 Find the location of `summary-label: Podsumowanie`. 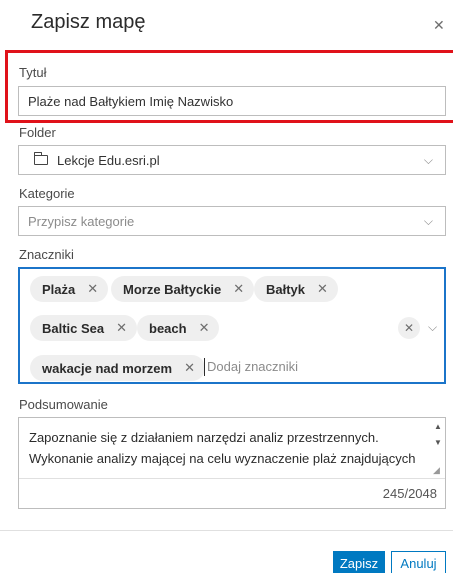

summary-label: Podsumowanie is located at coordinates (63, 404).